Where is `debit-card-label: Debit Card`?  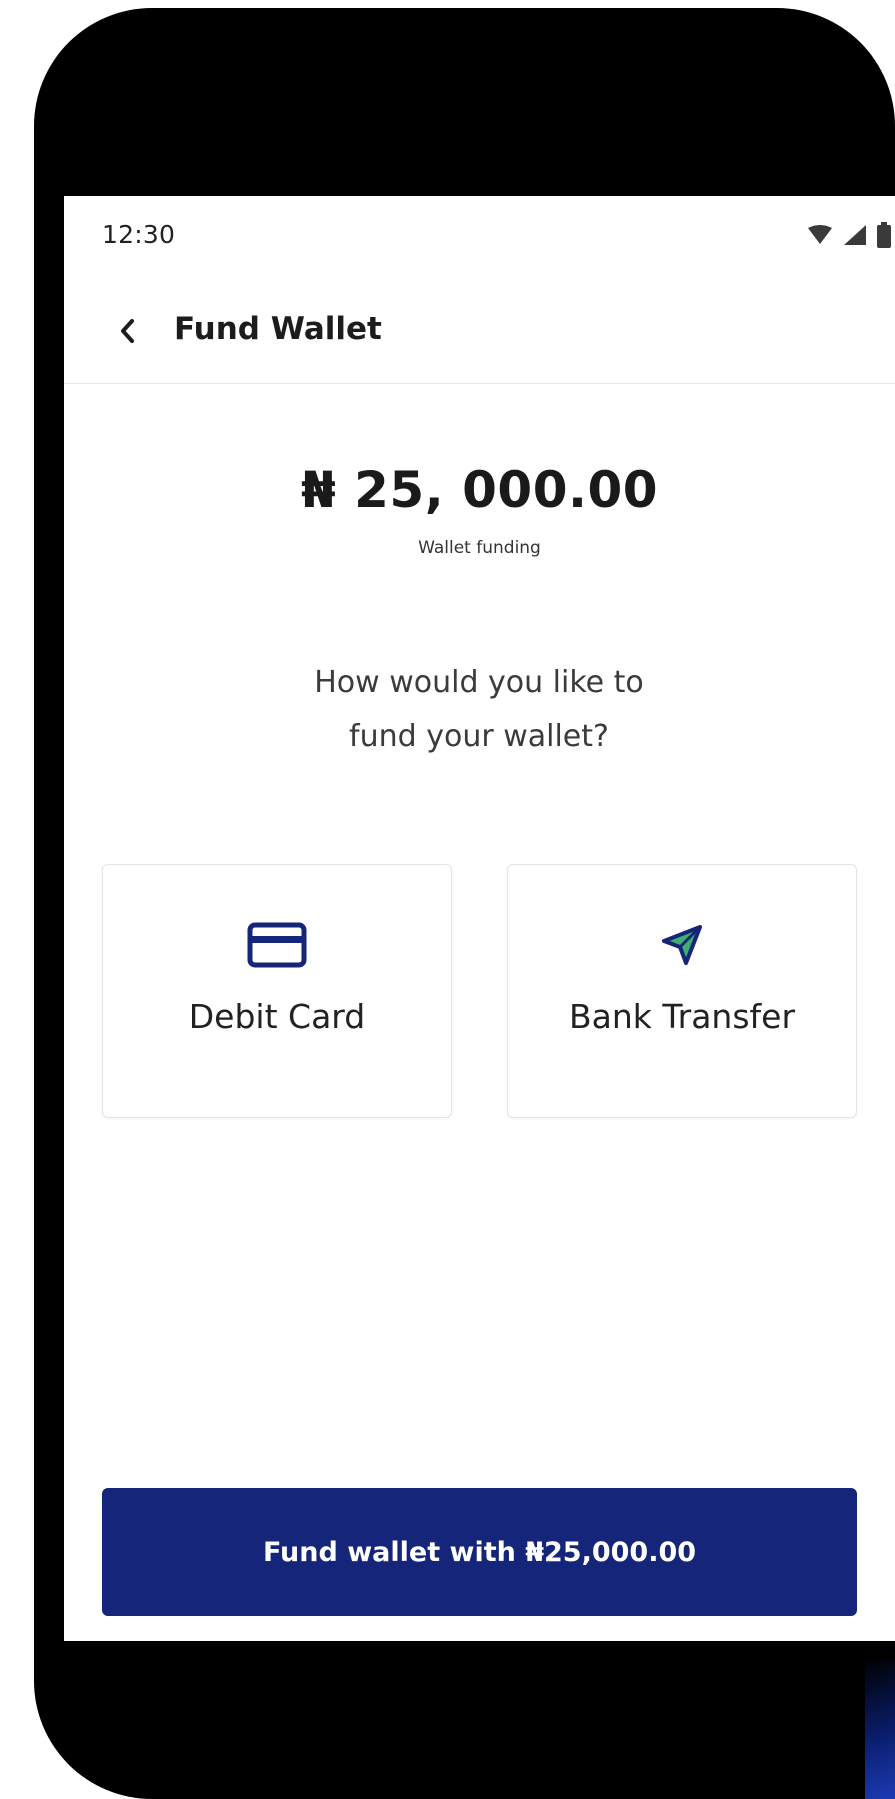 debit-card-label: Debit Card is located at coordinates (277, 1016).